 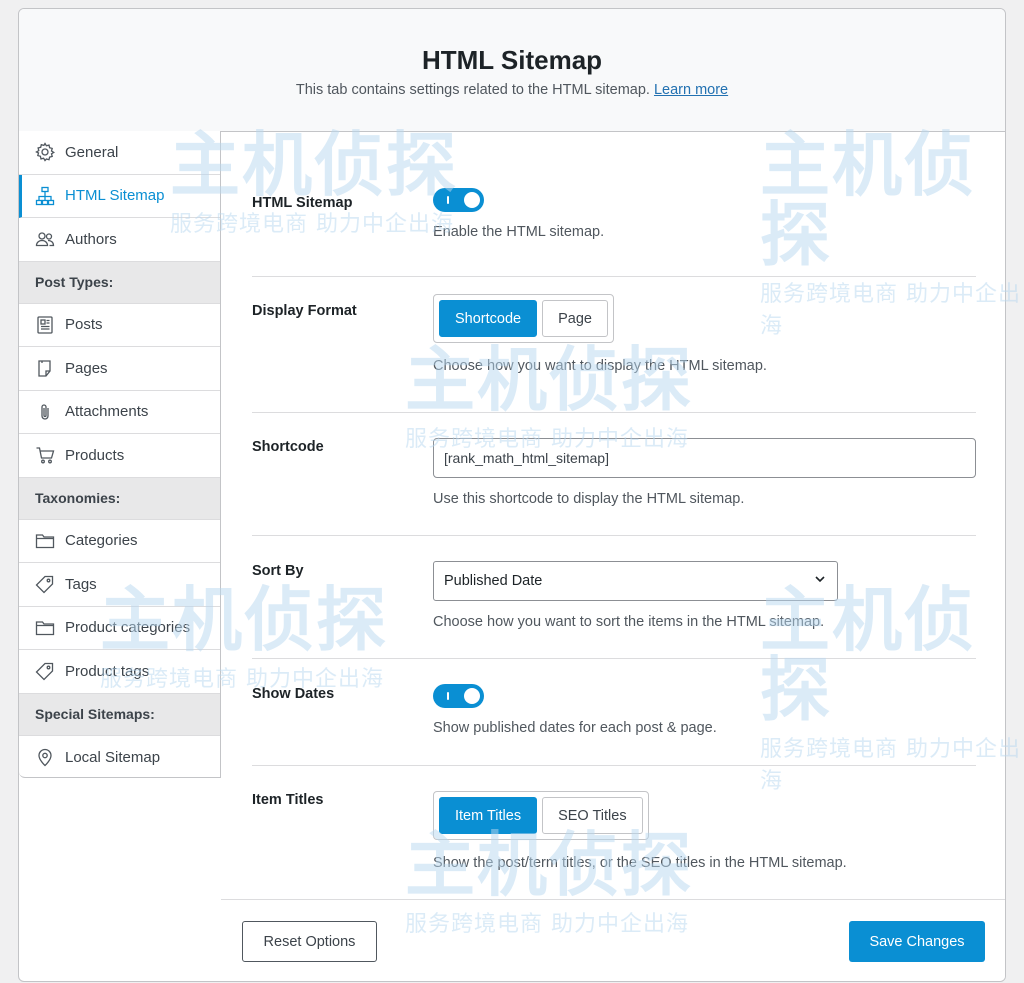 I want to click on users-icon, so click(x=45, y=239).